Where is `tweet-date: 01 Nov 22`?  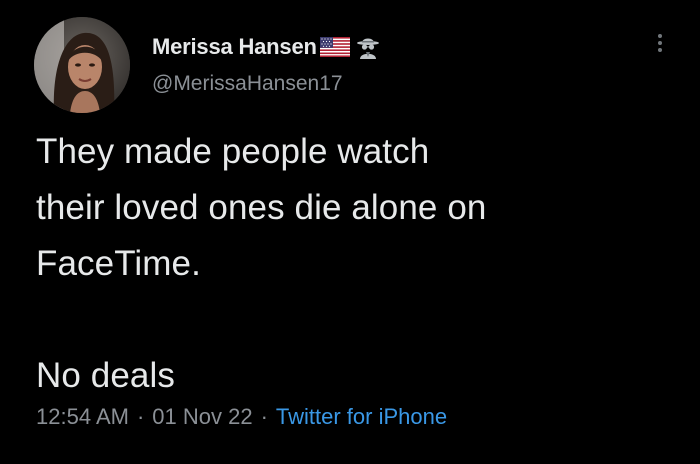
tweet-date: 01 Nov 22 is located at coordinates (202, 417).